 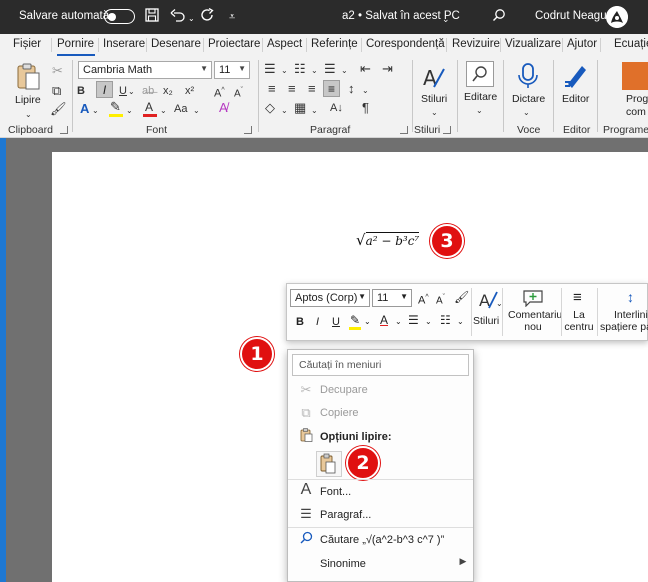 I want to click on tab-insert: Inserare, so click(x=124, y=44).